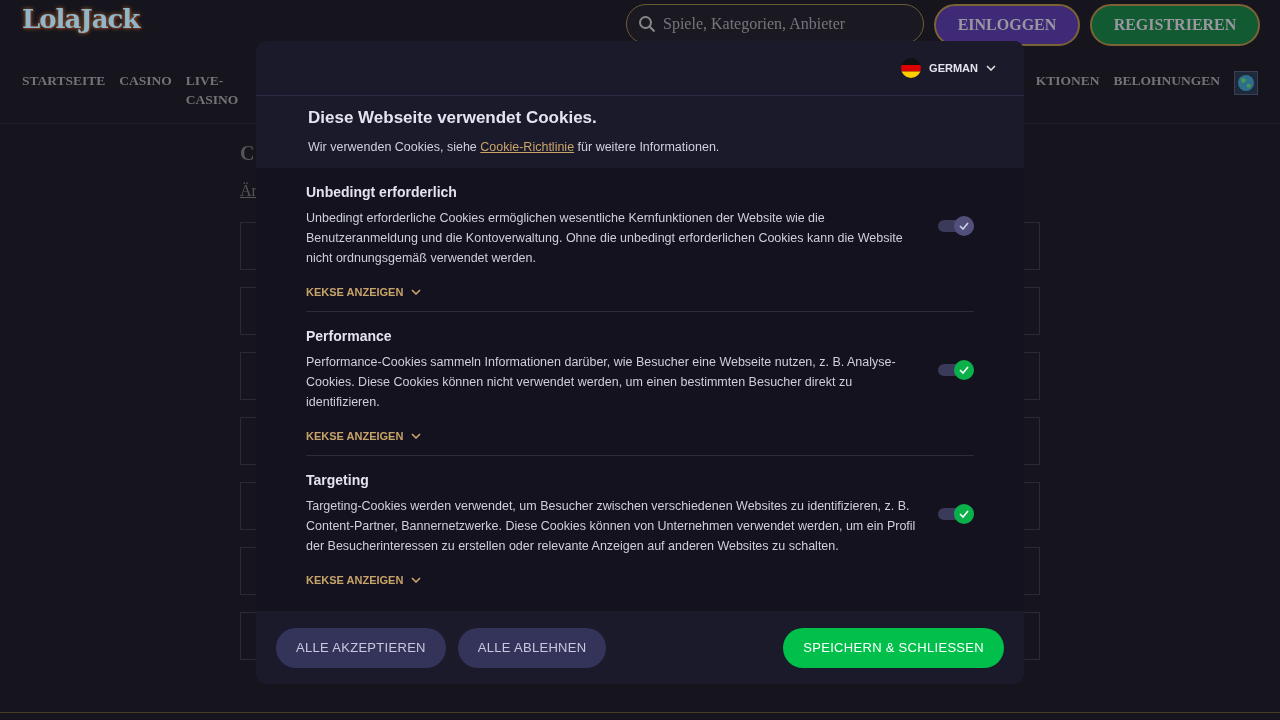  What do you see at coordinates (911, 68) in the screenshot?
I see `flag-icon` at bounding box center [911, 68].